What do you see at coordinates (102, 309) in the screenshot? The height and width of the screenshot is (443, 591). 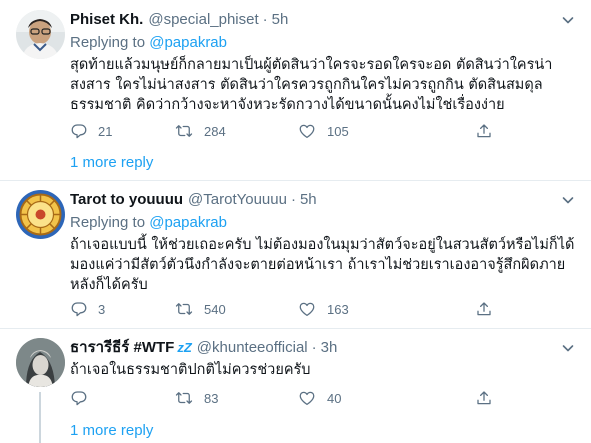 I see `reply-count: 3` at bounding box center [102, 309].